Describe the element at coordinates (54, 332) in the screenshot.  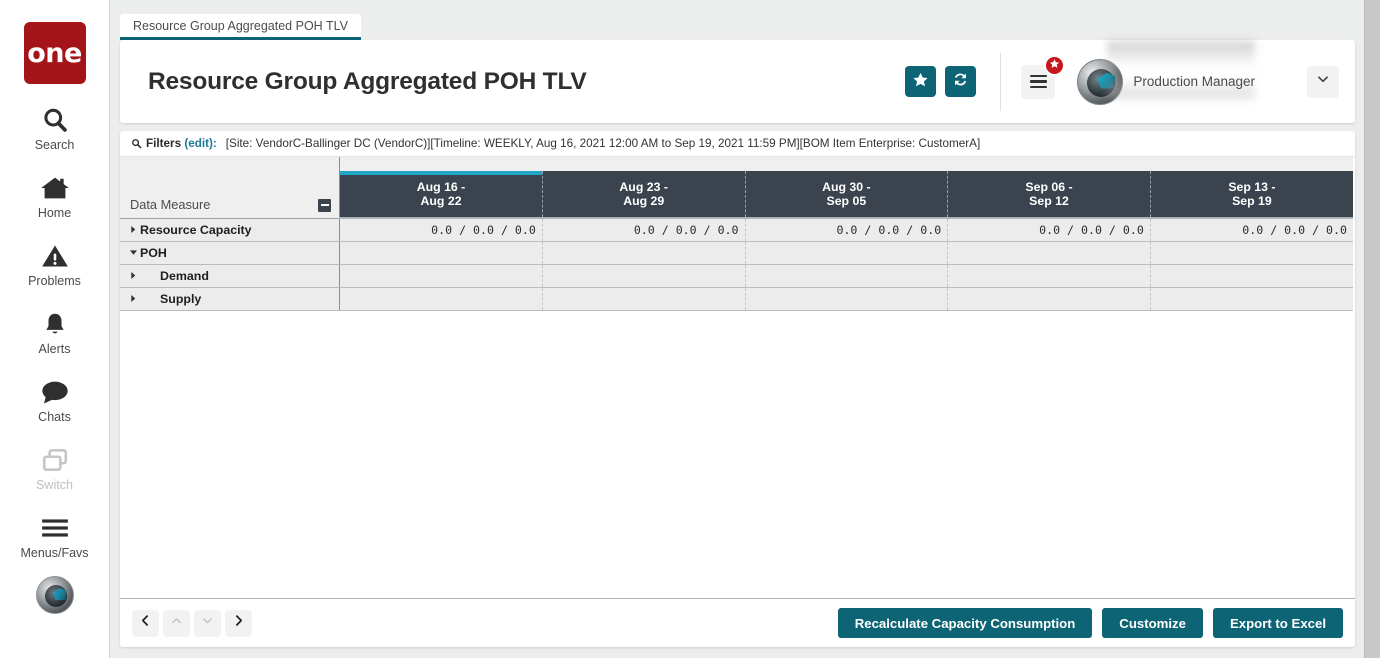
I see `sidebar-item-alerts: Alerts` at that location.